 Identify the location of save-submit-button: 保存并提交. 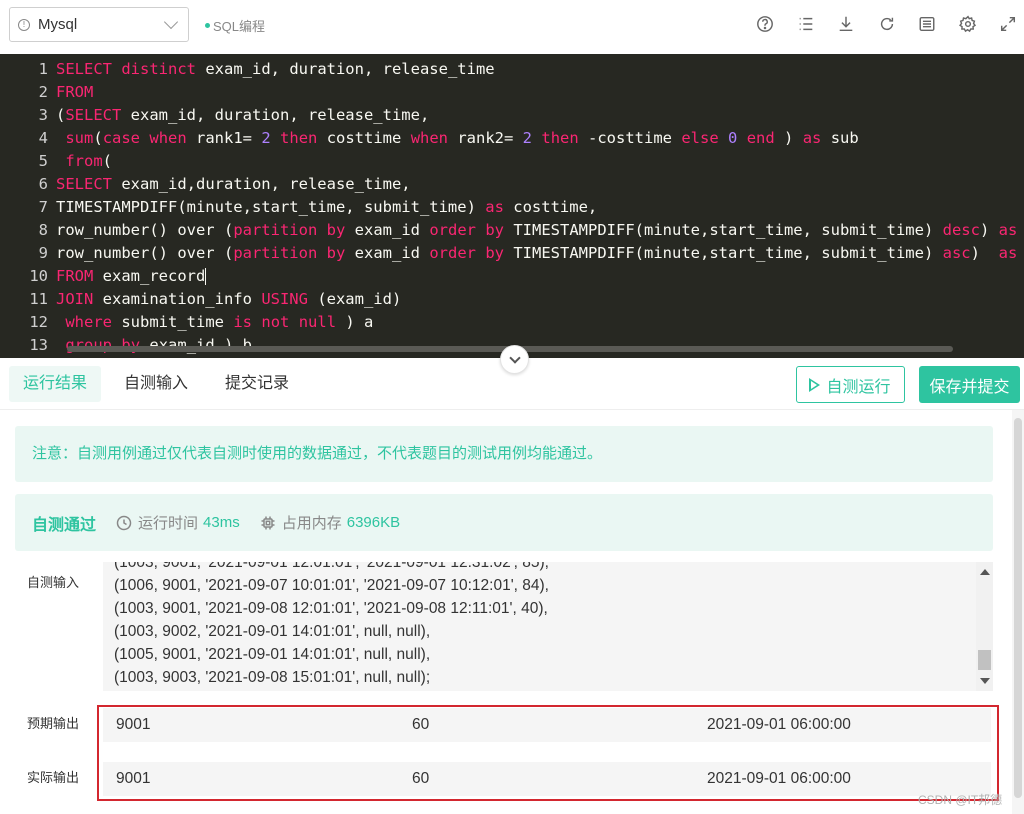
(969, 384).